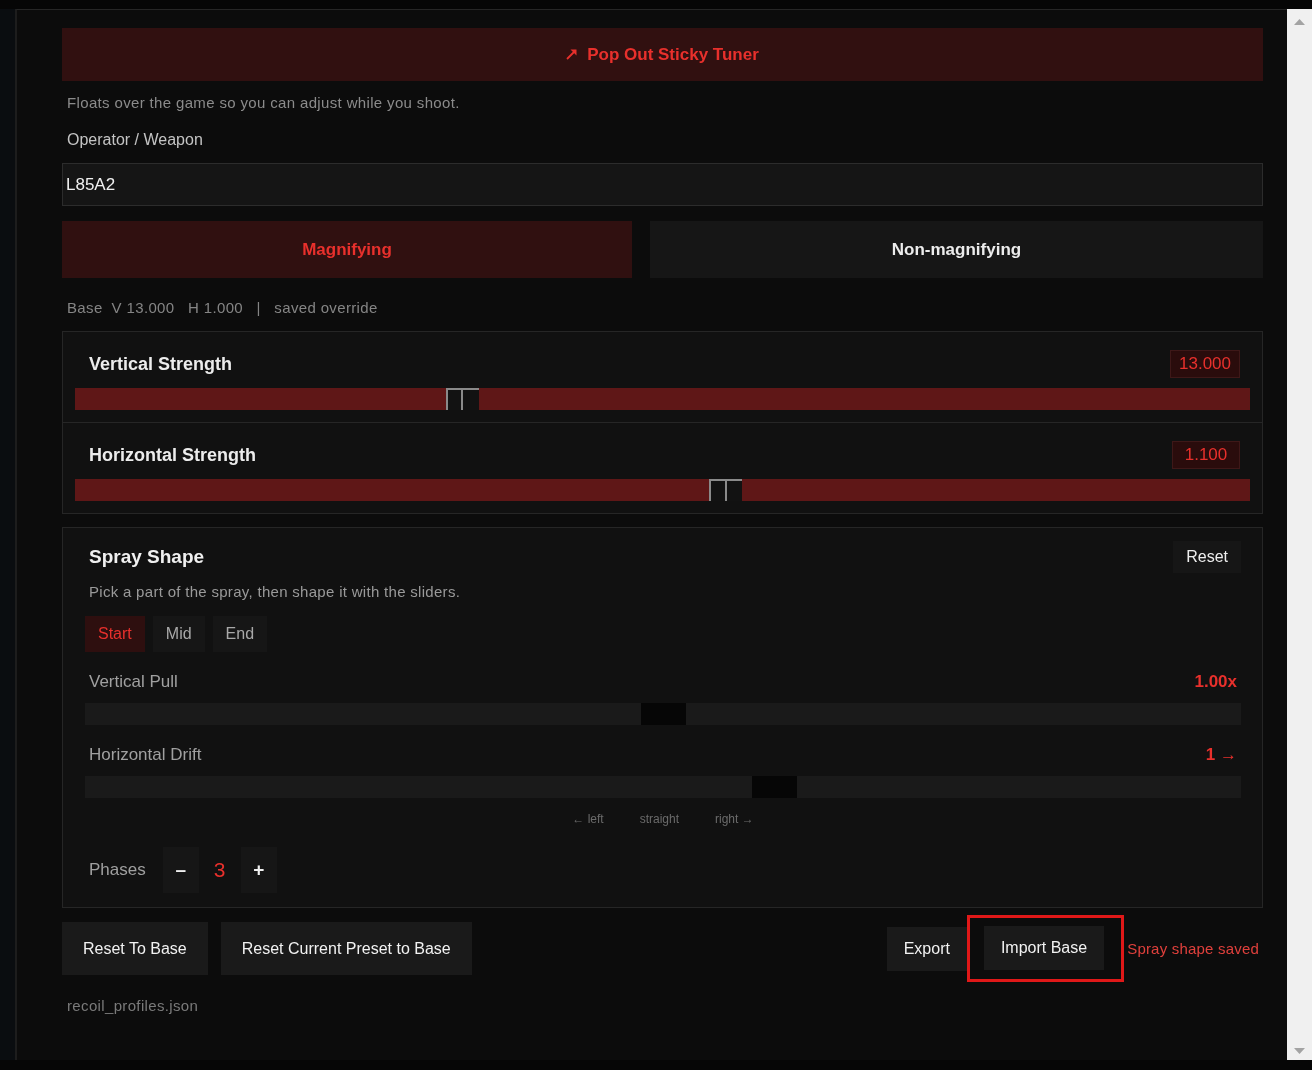 This screenshot has height=1070, width=1312. Describe the element at coordinates (1221, 755) in the screenshot. I see `slider-value: 1 →` at that location.